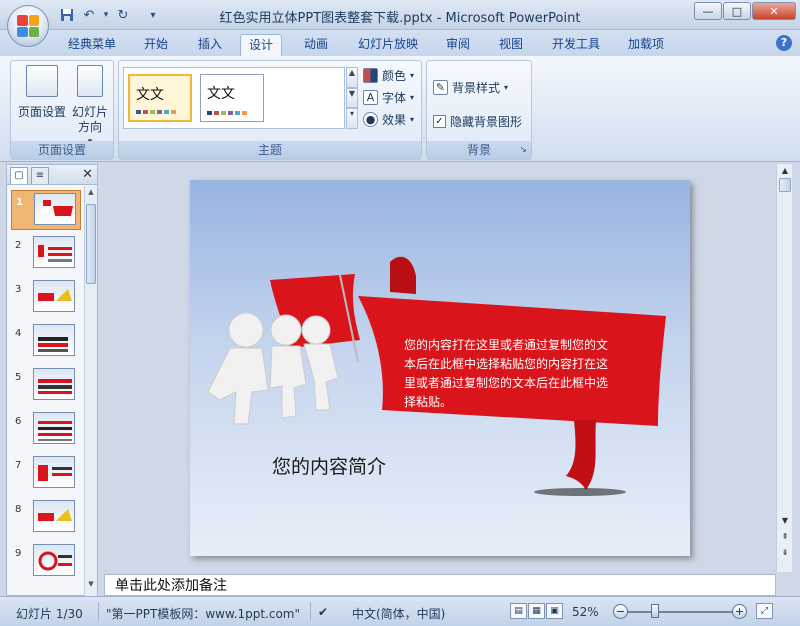 The height and width of the screenshot is (626, 800). What do you see at coordinates (388, 75) in the screenshot?
I see `colors-button: 颜色 ▾` at bounding box center [388, 75].